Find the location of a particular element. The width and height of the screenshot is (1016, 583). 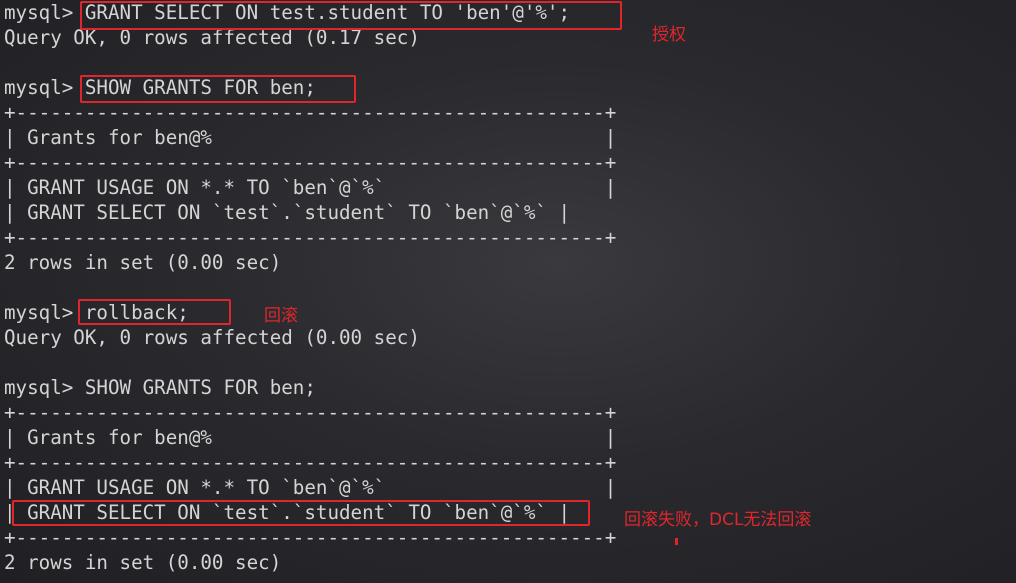

result-rollback: Query OK, 0 rows affected (0.00 sec) is located at coordinates (212, 337).